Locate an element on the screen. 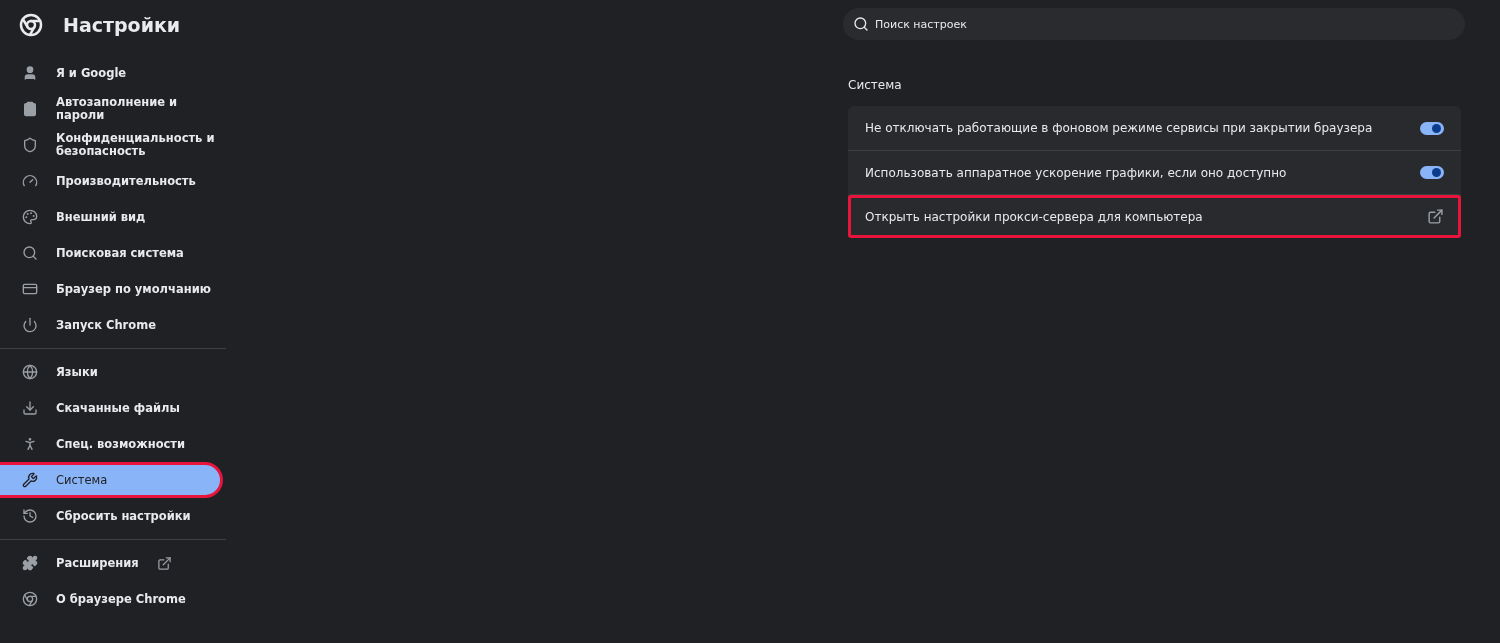  puzzle-icon is located at coordinates (30, 563).